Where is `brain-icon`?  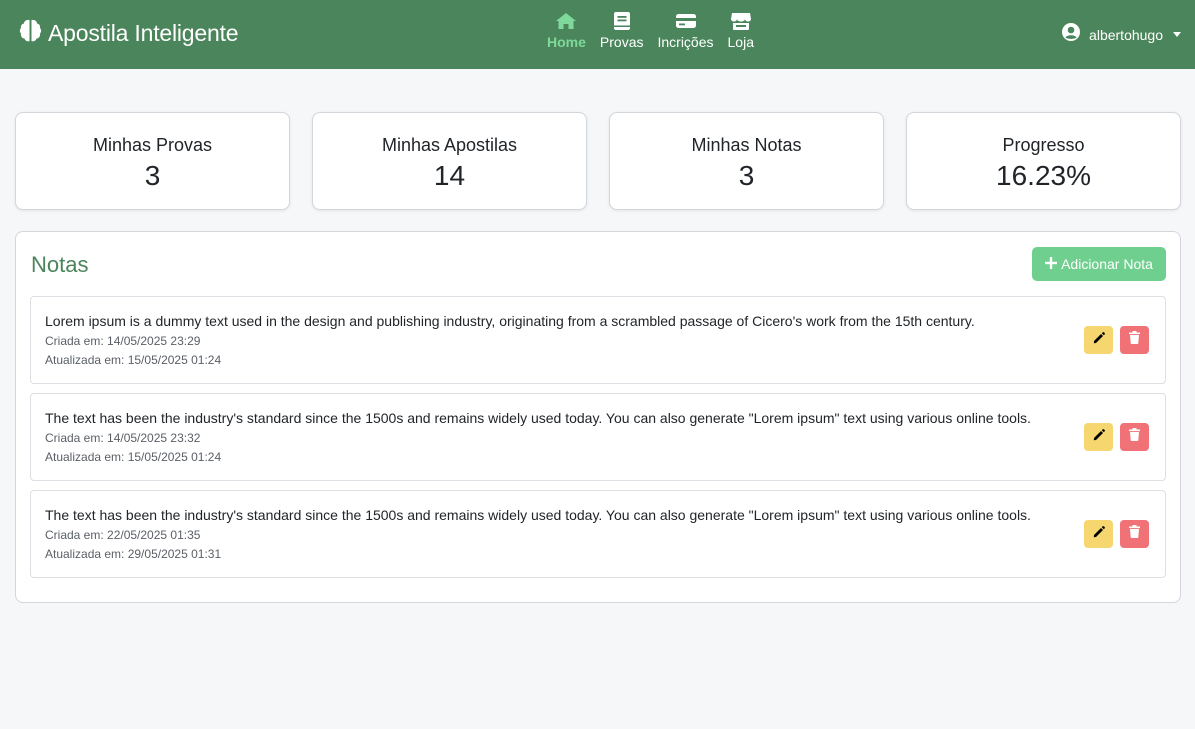
brain-icon is located at coordinates (30, 33).